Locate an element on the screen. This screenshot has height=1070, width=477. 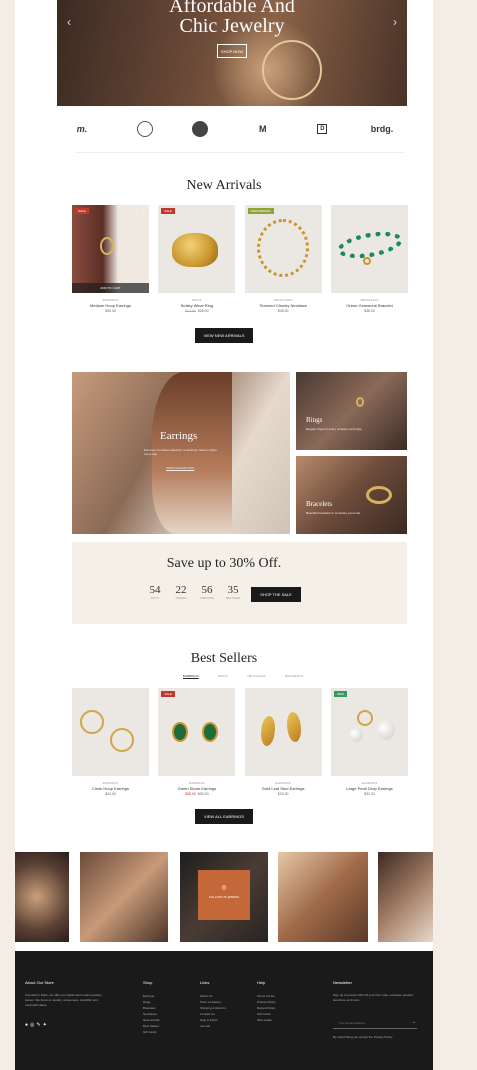
brand-logos: m. M D brdg. is located at coordinates (232, 129).